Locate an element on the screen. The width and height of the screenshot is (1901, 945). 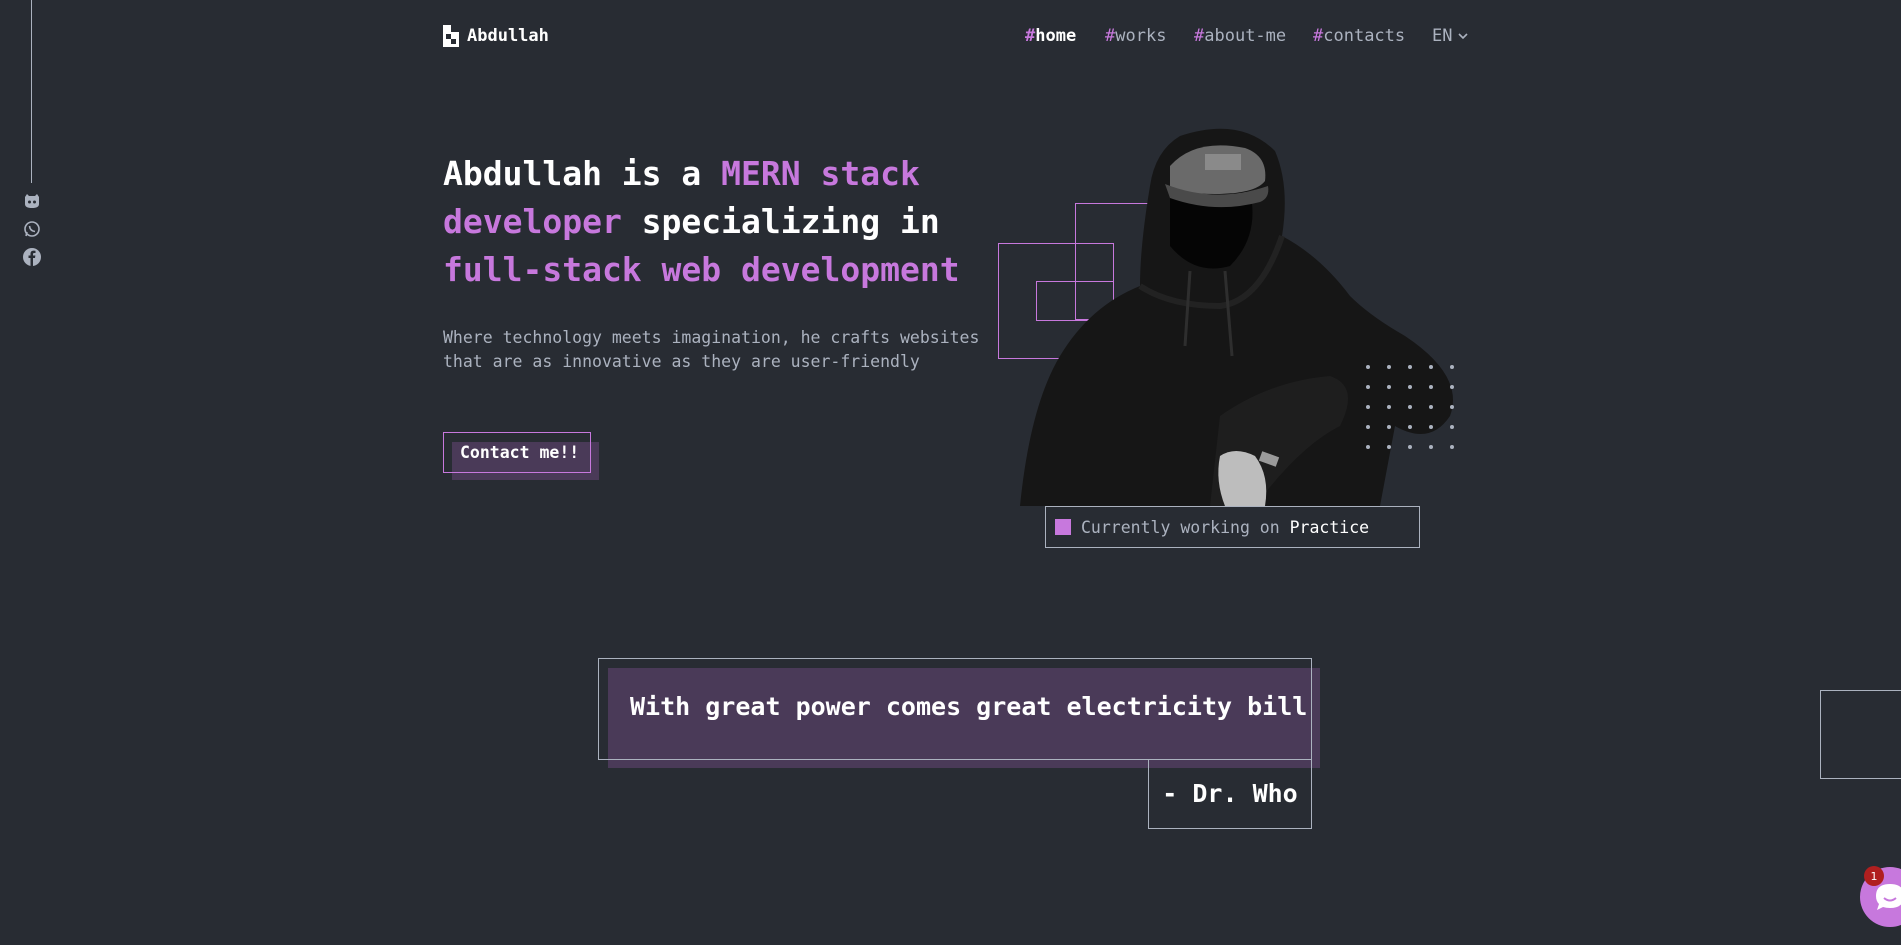
nav-about-me: #about-me is located at coordinates (1240, 36).